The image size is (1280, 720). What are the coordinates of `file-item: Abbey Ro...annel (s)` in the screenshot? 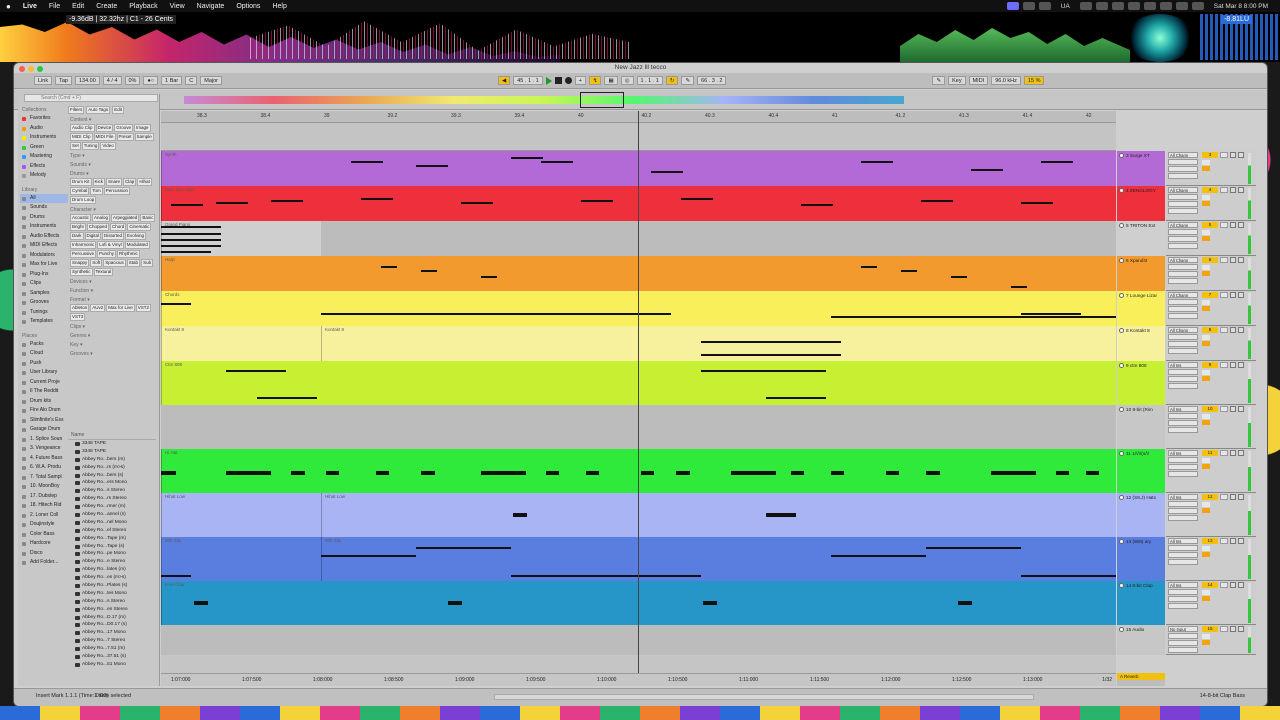 It's located at (112, 515).